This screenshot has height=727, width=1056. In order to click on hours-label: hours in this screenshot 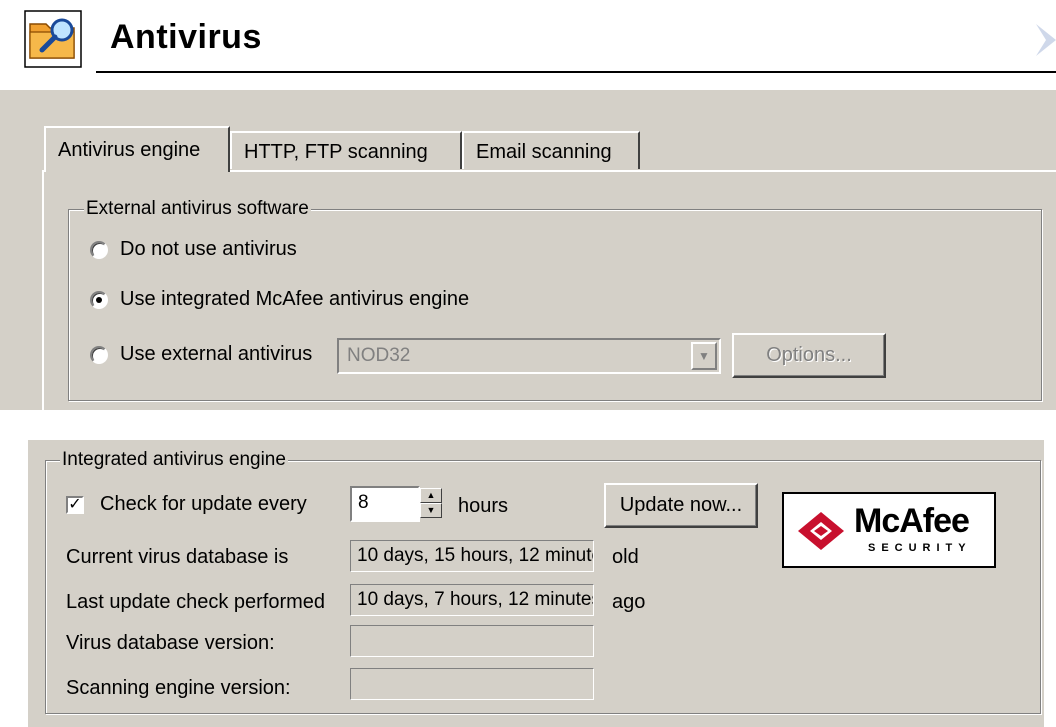, I will do `click(483, 506)`.